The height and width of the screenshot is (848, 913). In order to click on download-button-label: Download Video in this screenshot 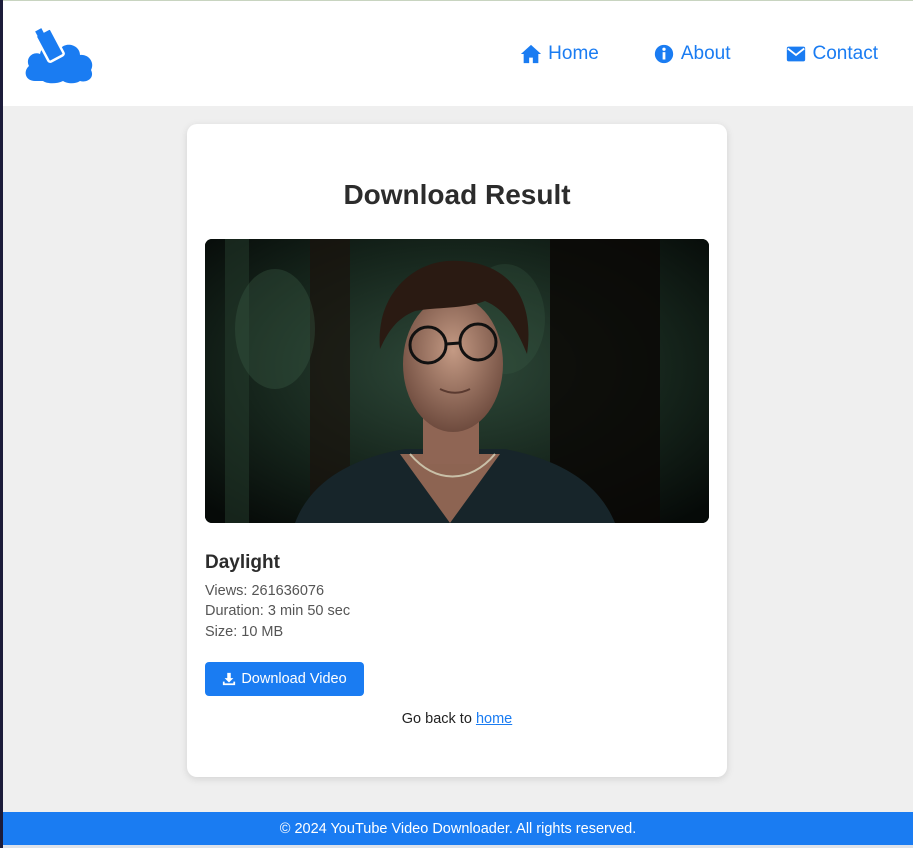, I will do `click(294, 679)`.